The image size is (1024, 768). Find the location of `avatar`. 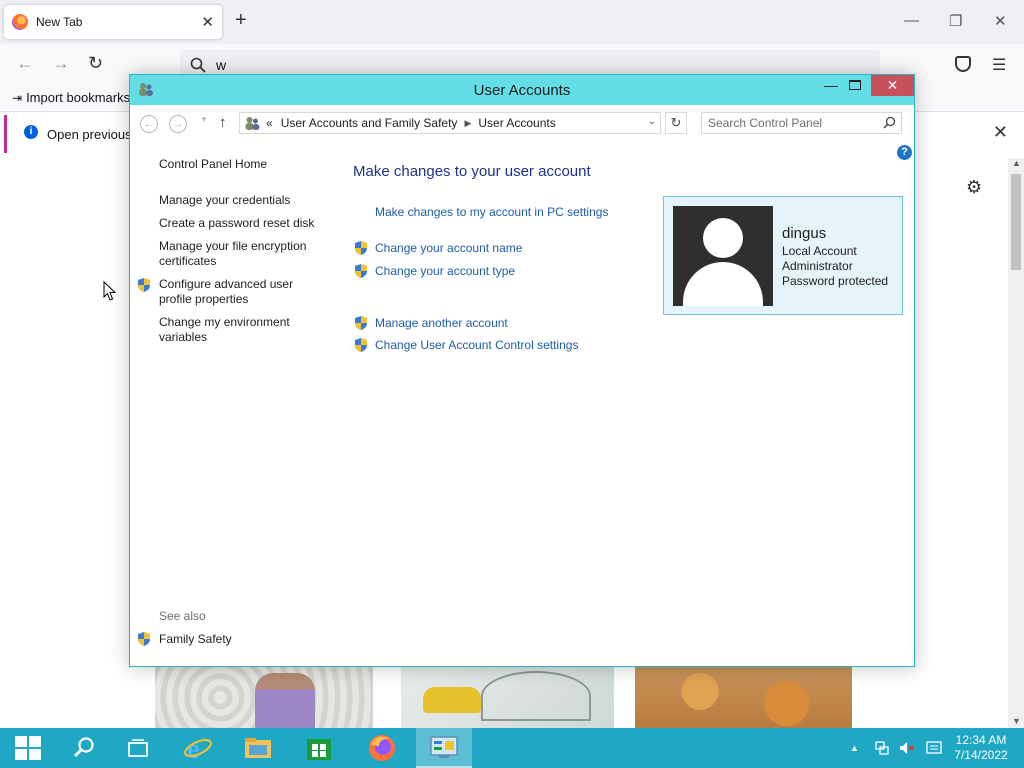

avatar is located at coordinates (723, 256).